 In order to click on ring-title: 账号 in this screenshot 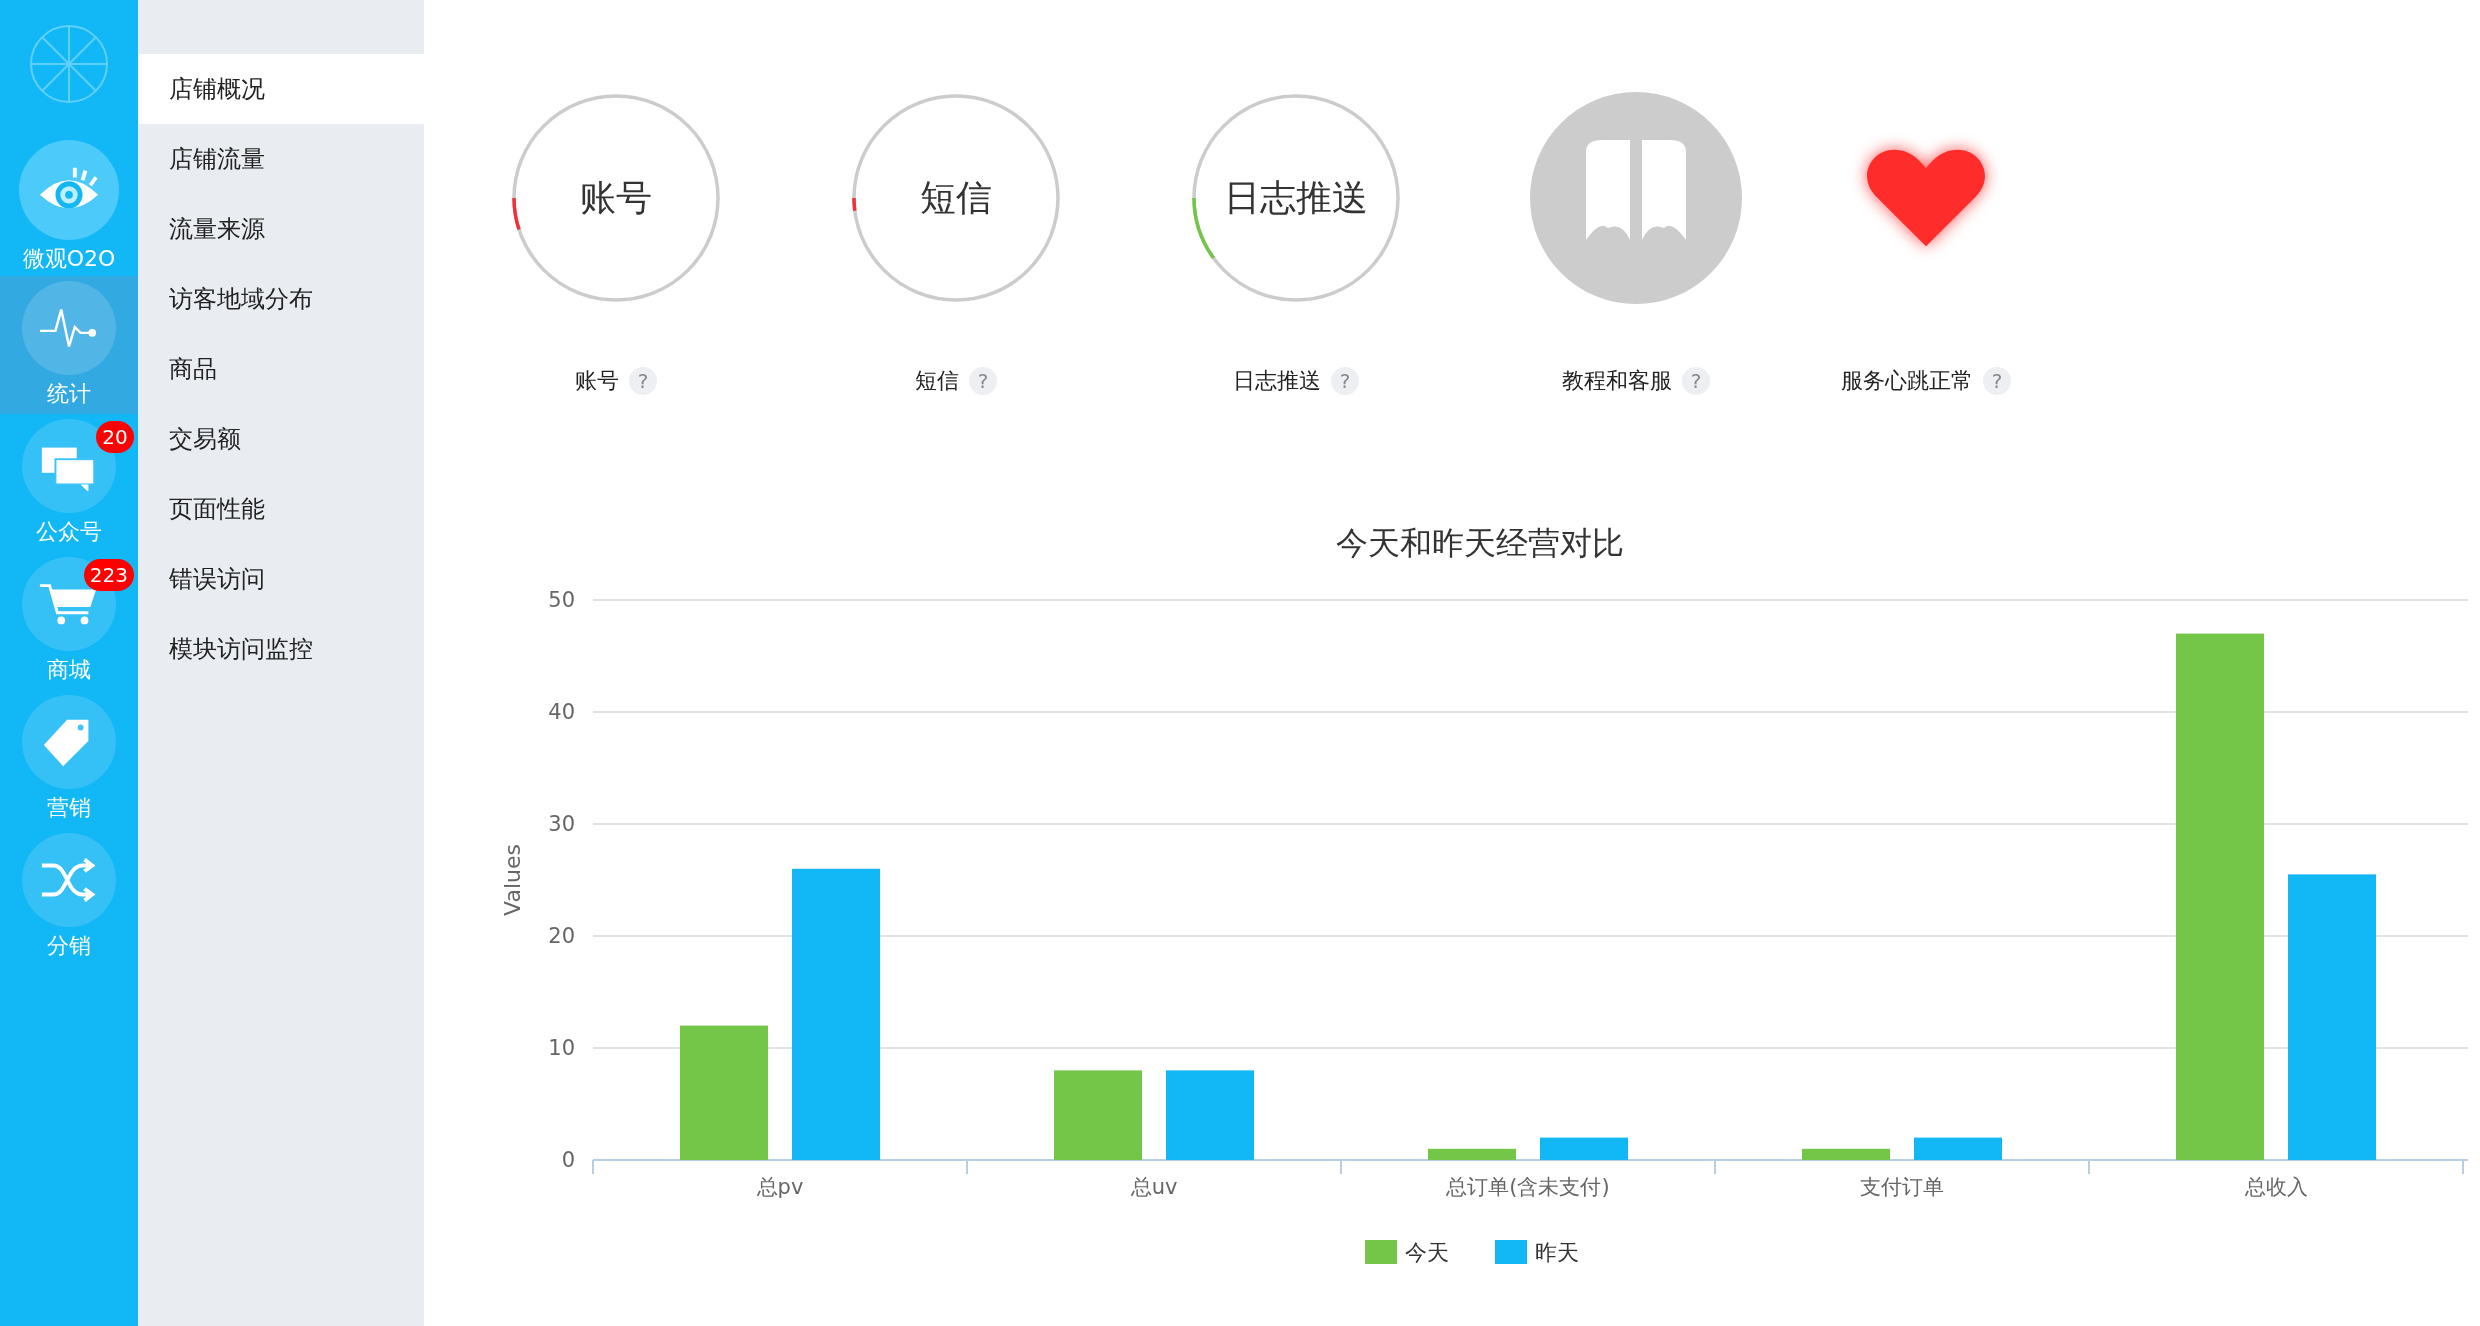, I will do `click(616, 197)`.